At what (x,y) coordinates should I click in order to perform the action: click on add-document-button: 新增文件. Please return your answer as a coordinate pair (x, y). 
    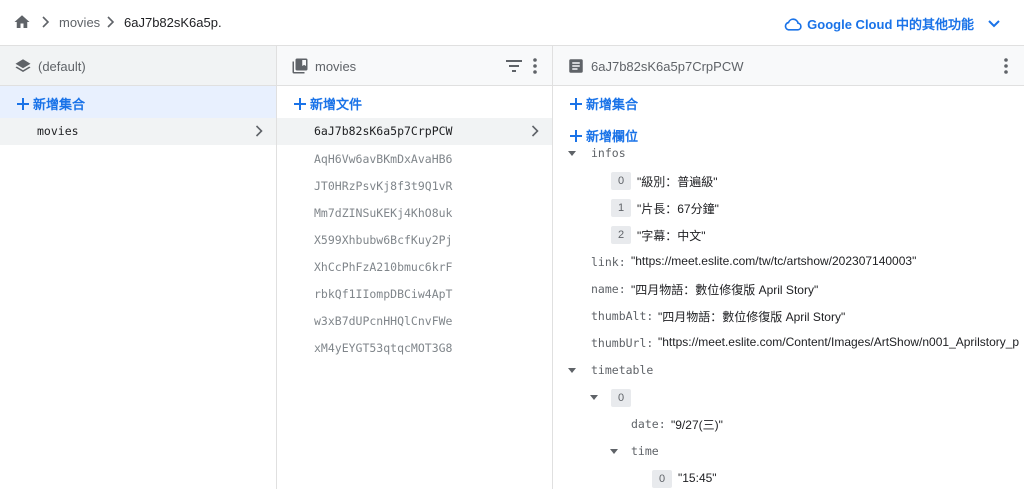
    Looking at the image, I should click on (327, 103).